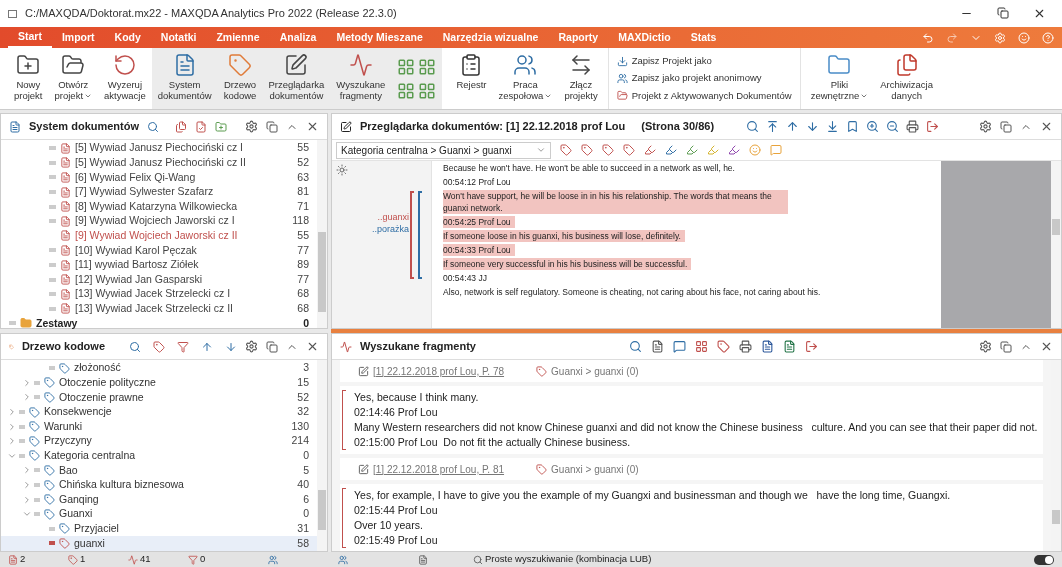 The height and width of the screenshot is (567, 1062). I want to click on menu-tab: Zmienne, so click(238, 37).